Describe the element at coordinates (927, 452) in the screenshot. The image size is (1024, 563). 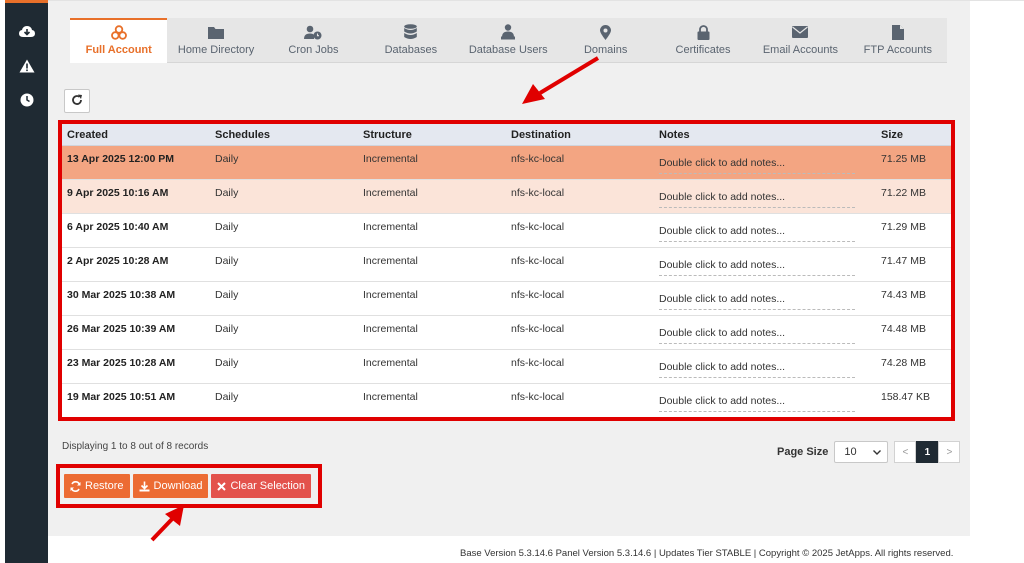
I see `page-1-button: 1` at that location.